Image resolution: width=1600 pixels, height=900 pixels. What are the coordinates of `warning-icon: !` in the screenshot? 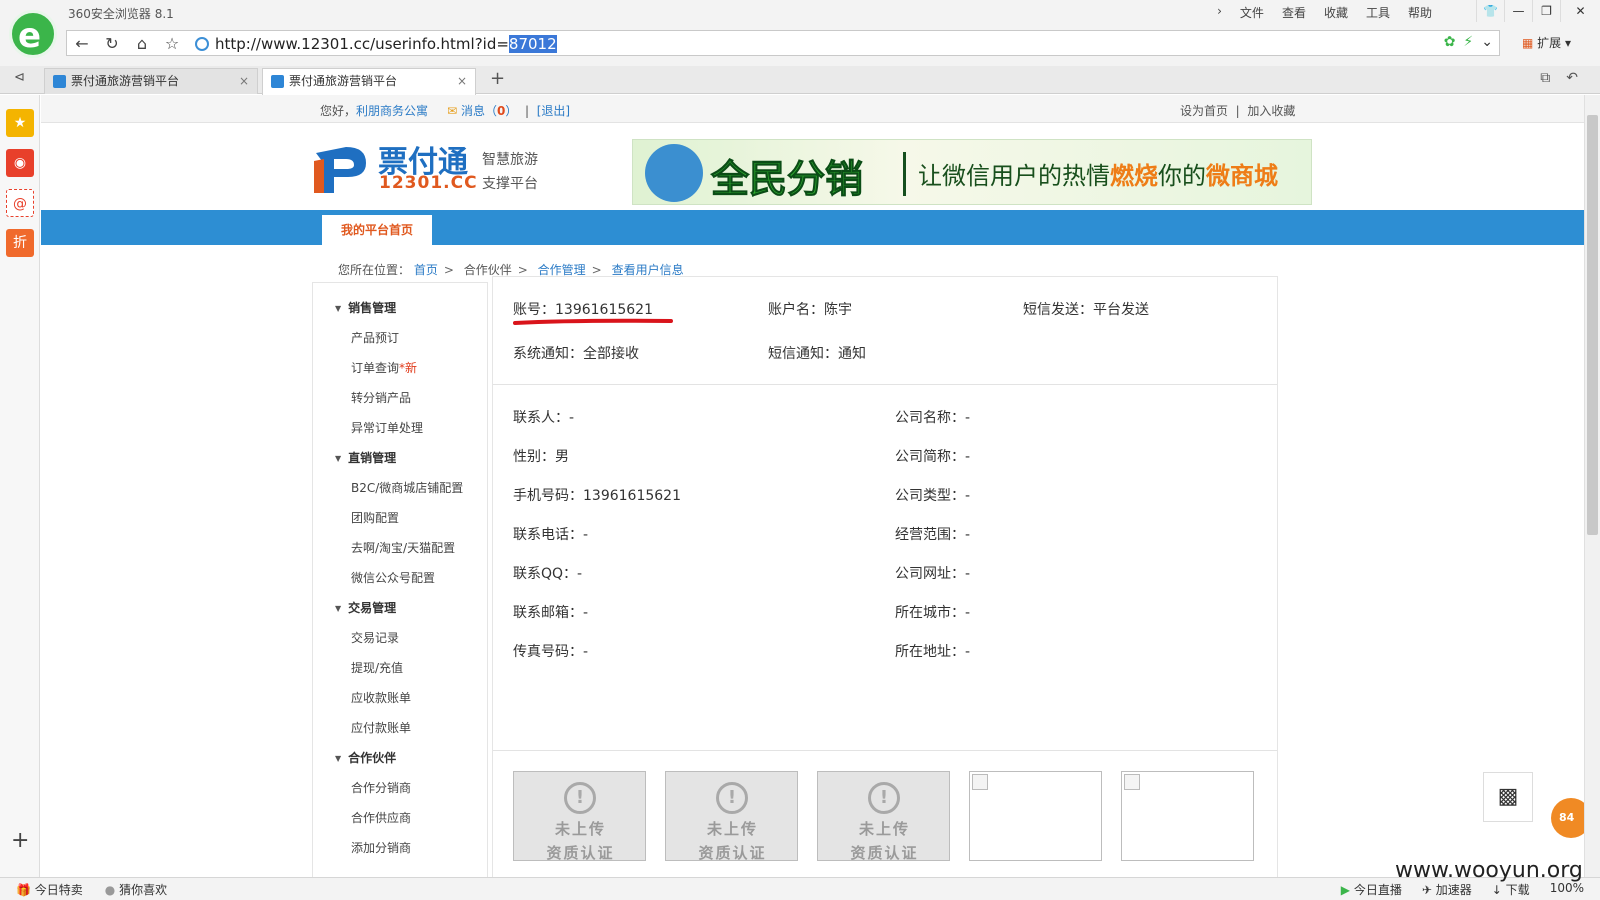 It's located at (732, 798).